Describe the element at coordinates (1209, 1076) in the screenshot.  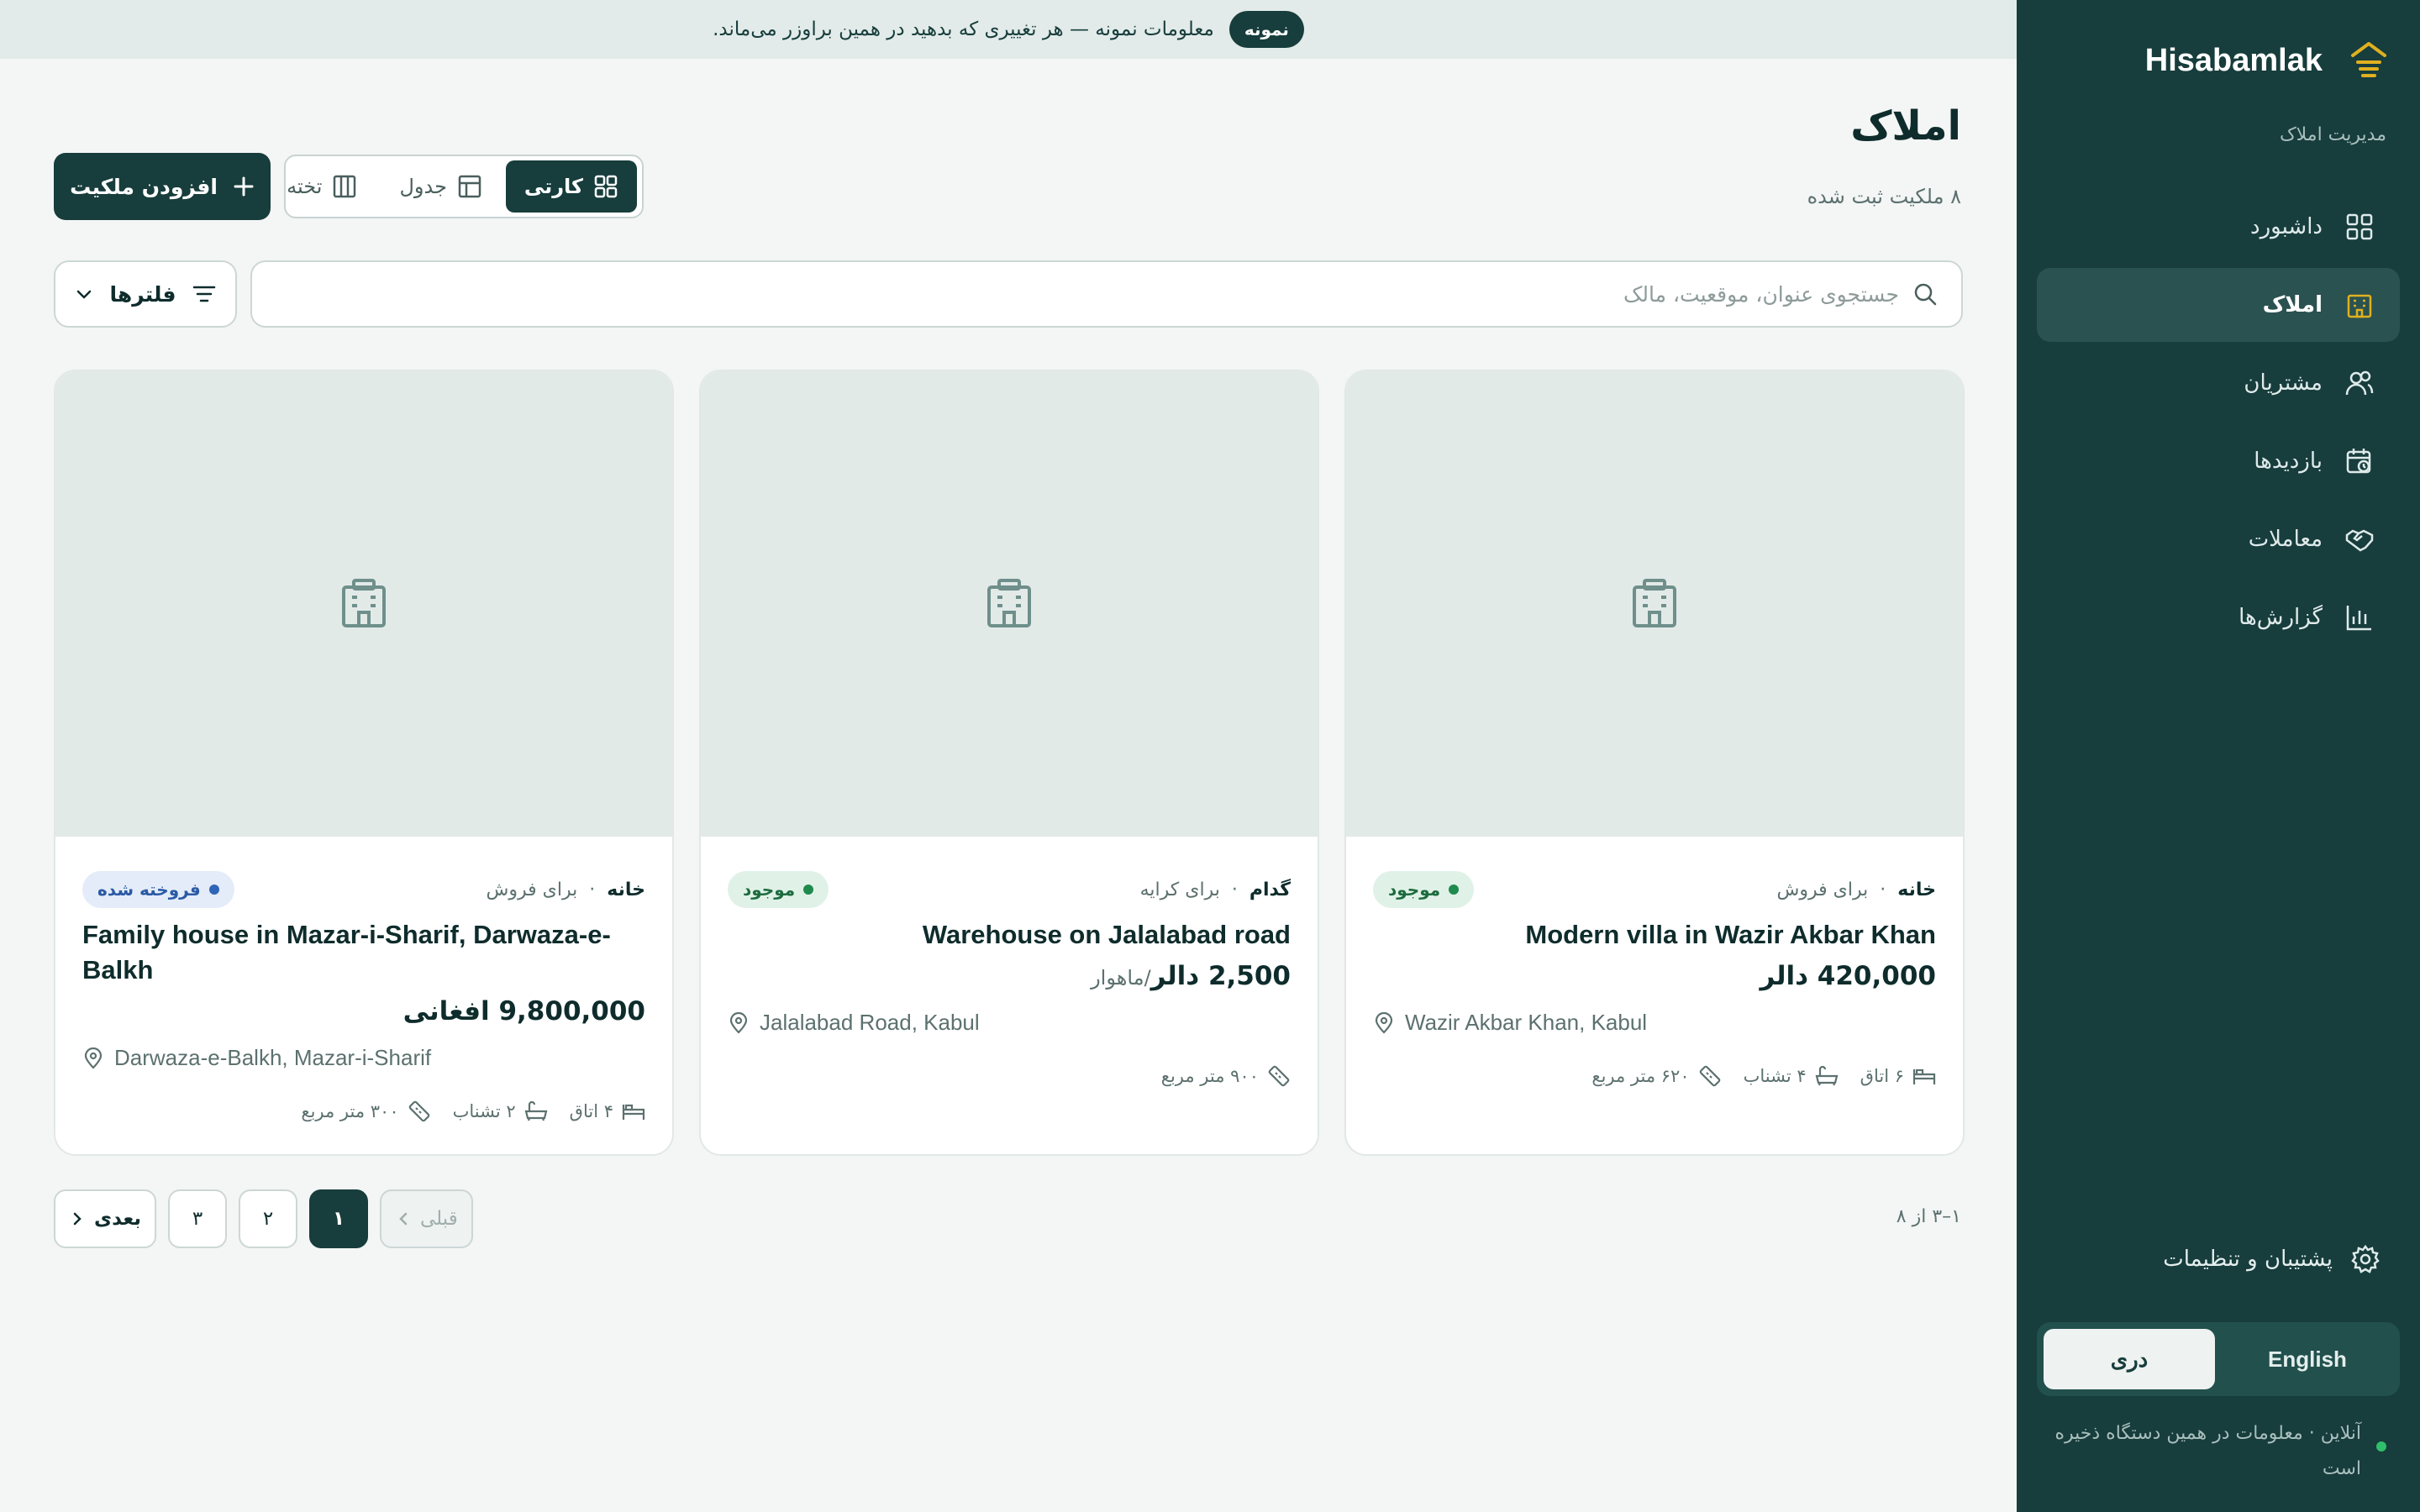
I see `area-value: ۹۰۰ متر مربع` at that location.